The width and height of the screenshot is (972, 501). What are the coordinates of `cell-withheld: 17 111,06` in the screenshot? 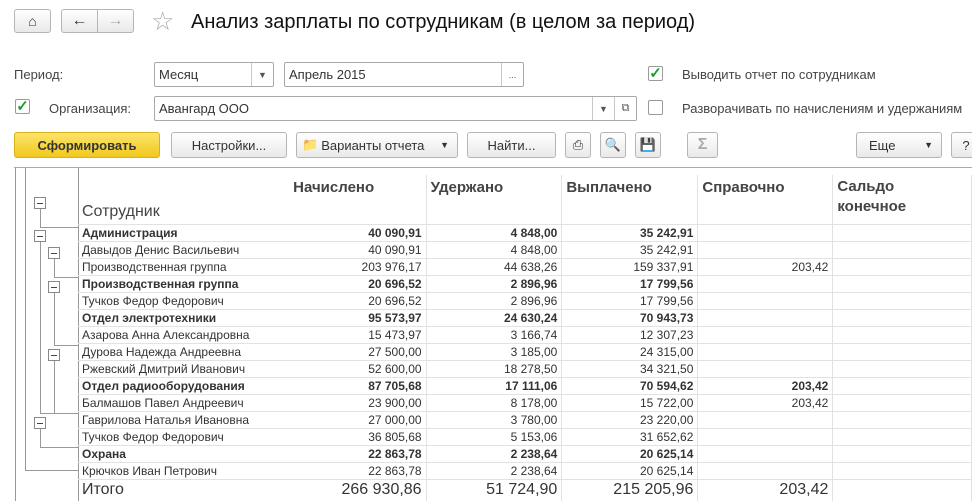 It's located at (494, 386).